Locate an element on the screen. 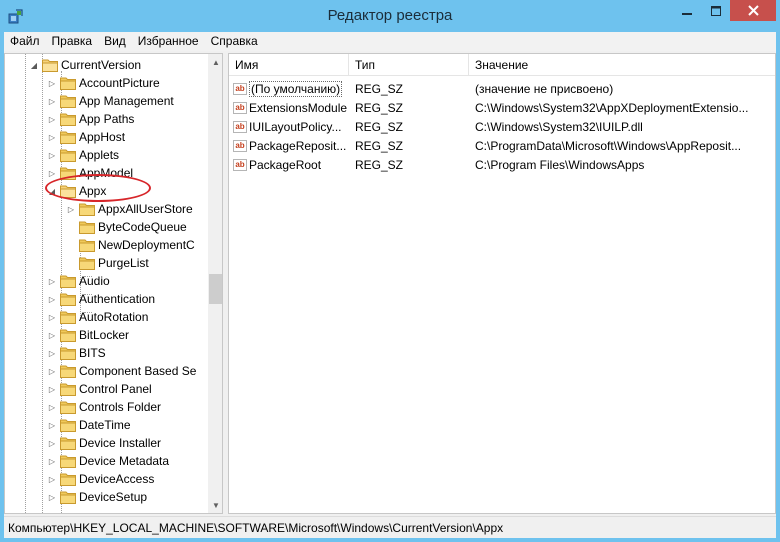 The width and height of the screenshot is (780, 542). menu-file: Файл is located at coordinates (25, 41).